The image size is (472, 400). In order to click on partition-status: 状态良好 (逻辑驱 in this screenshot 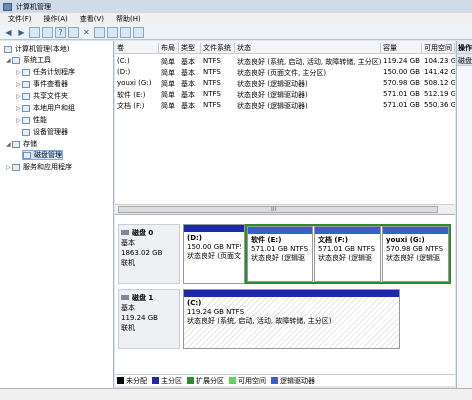, I will do `click(413, 258)`.